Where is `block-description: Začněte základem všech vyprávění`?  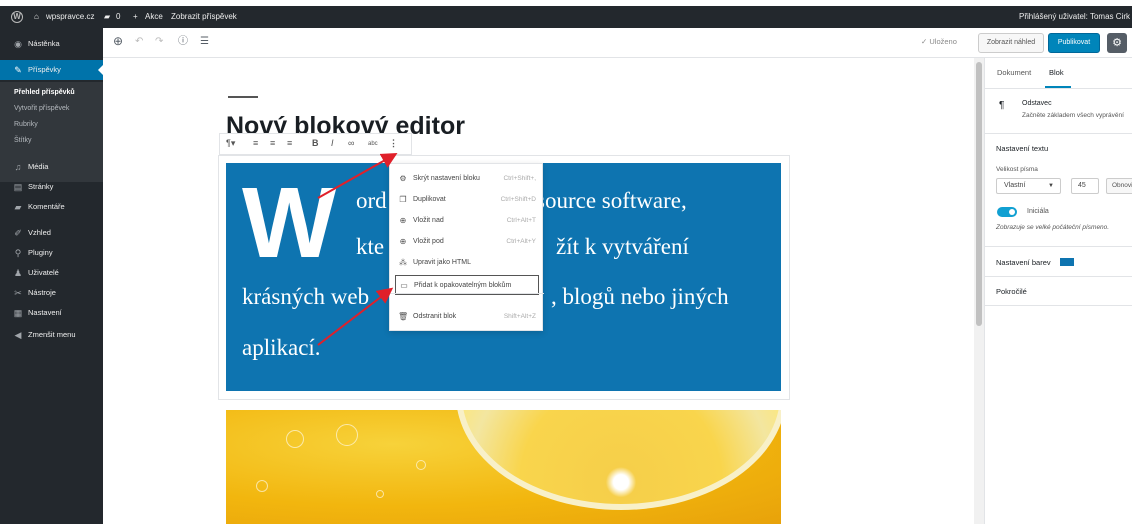
block-description: Začněte základem všech vyprávění is located at coordinates (1073, 115).